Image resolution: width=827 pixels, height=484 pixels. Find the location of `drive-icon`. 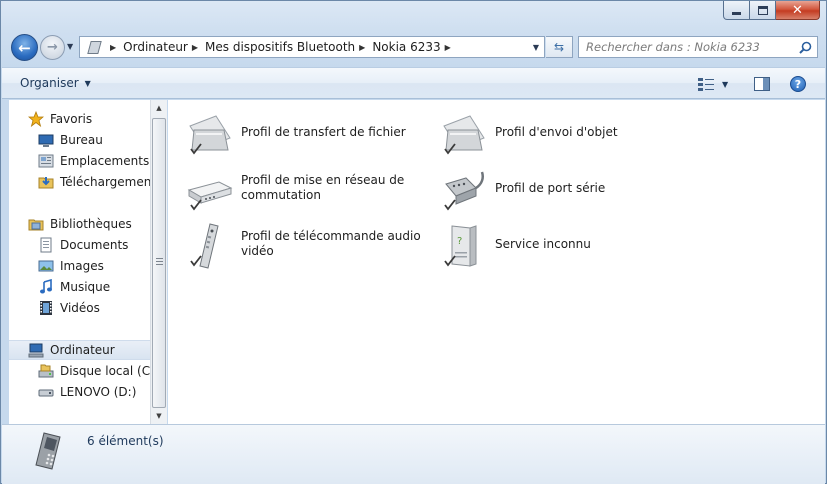

drive-icon is located at coordinates (46, 393).